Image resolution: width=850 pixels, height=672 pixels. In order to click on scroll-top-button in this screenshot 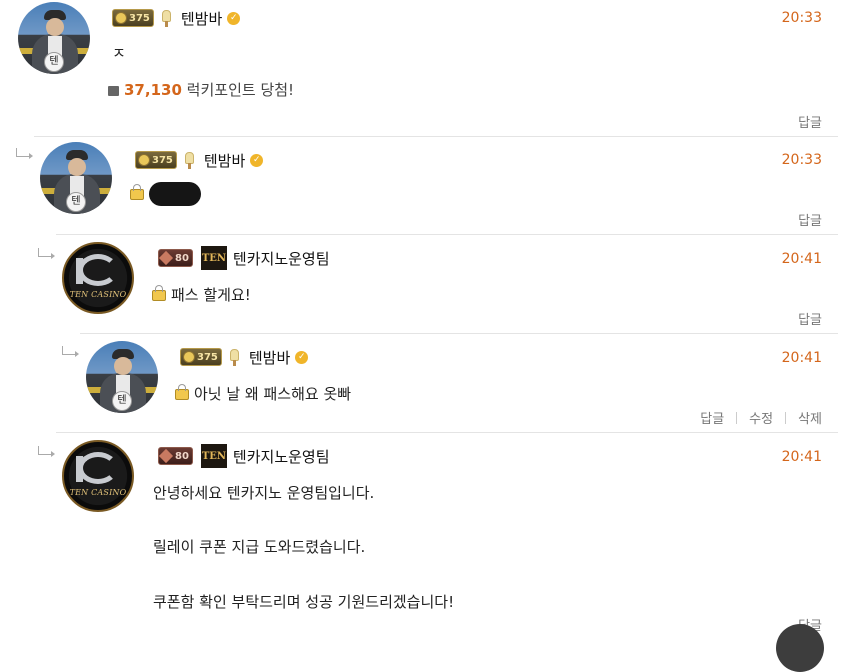, I will do `click(800, 648)`.